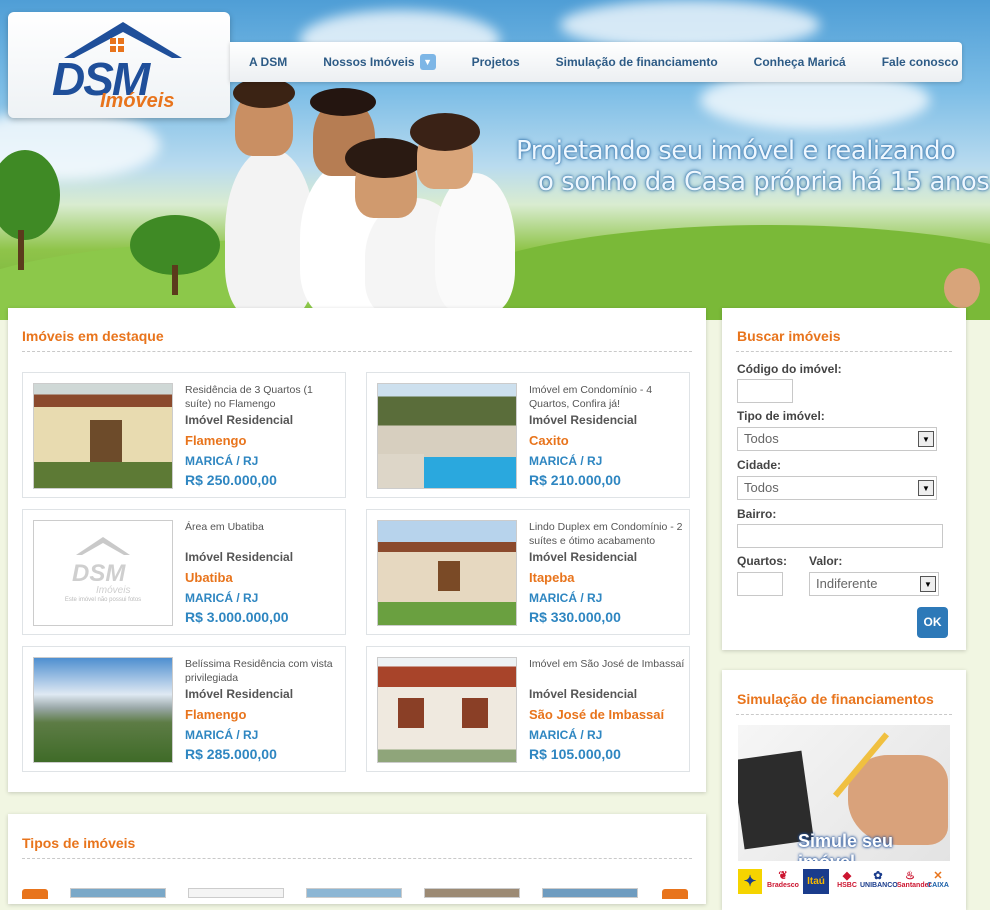  What do you see at coordinates (840, 536) in the screenshot?
I see `district-input` at bounding box center [840, 536].